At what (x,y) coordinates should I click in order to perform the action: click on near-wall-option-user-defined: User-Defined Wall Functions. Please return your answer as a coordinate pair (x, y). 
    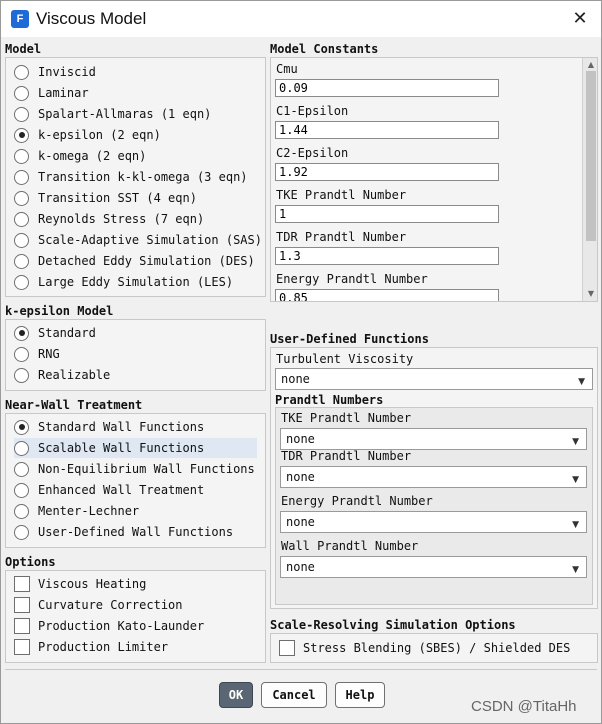
    Looking at the image, I should click on (123, 532).